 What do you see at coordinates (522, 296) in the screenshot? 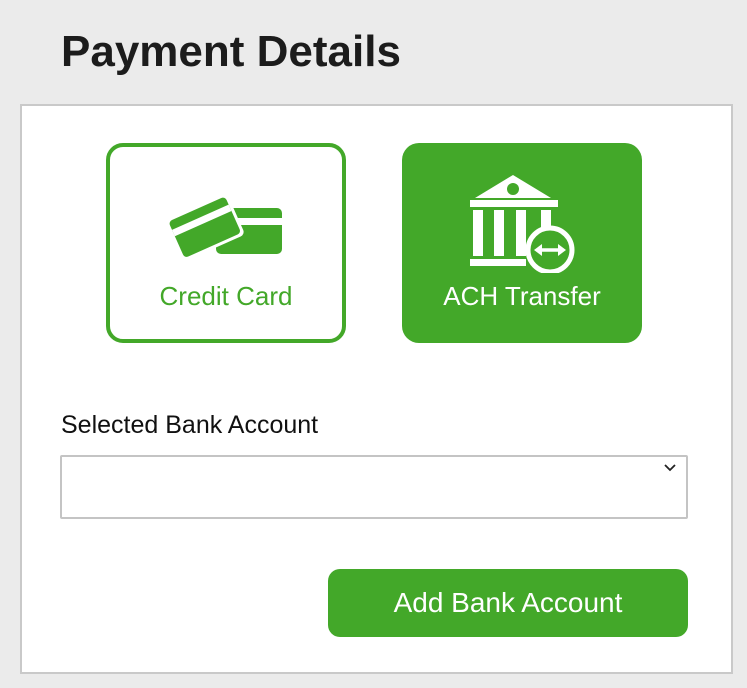
I see `ach-transfer-label: ACH Transfer` at bounding box center [522, 296].